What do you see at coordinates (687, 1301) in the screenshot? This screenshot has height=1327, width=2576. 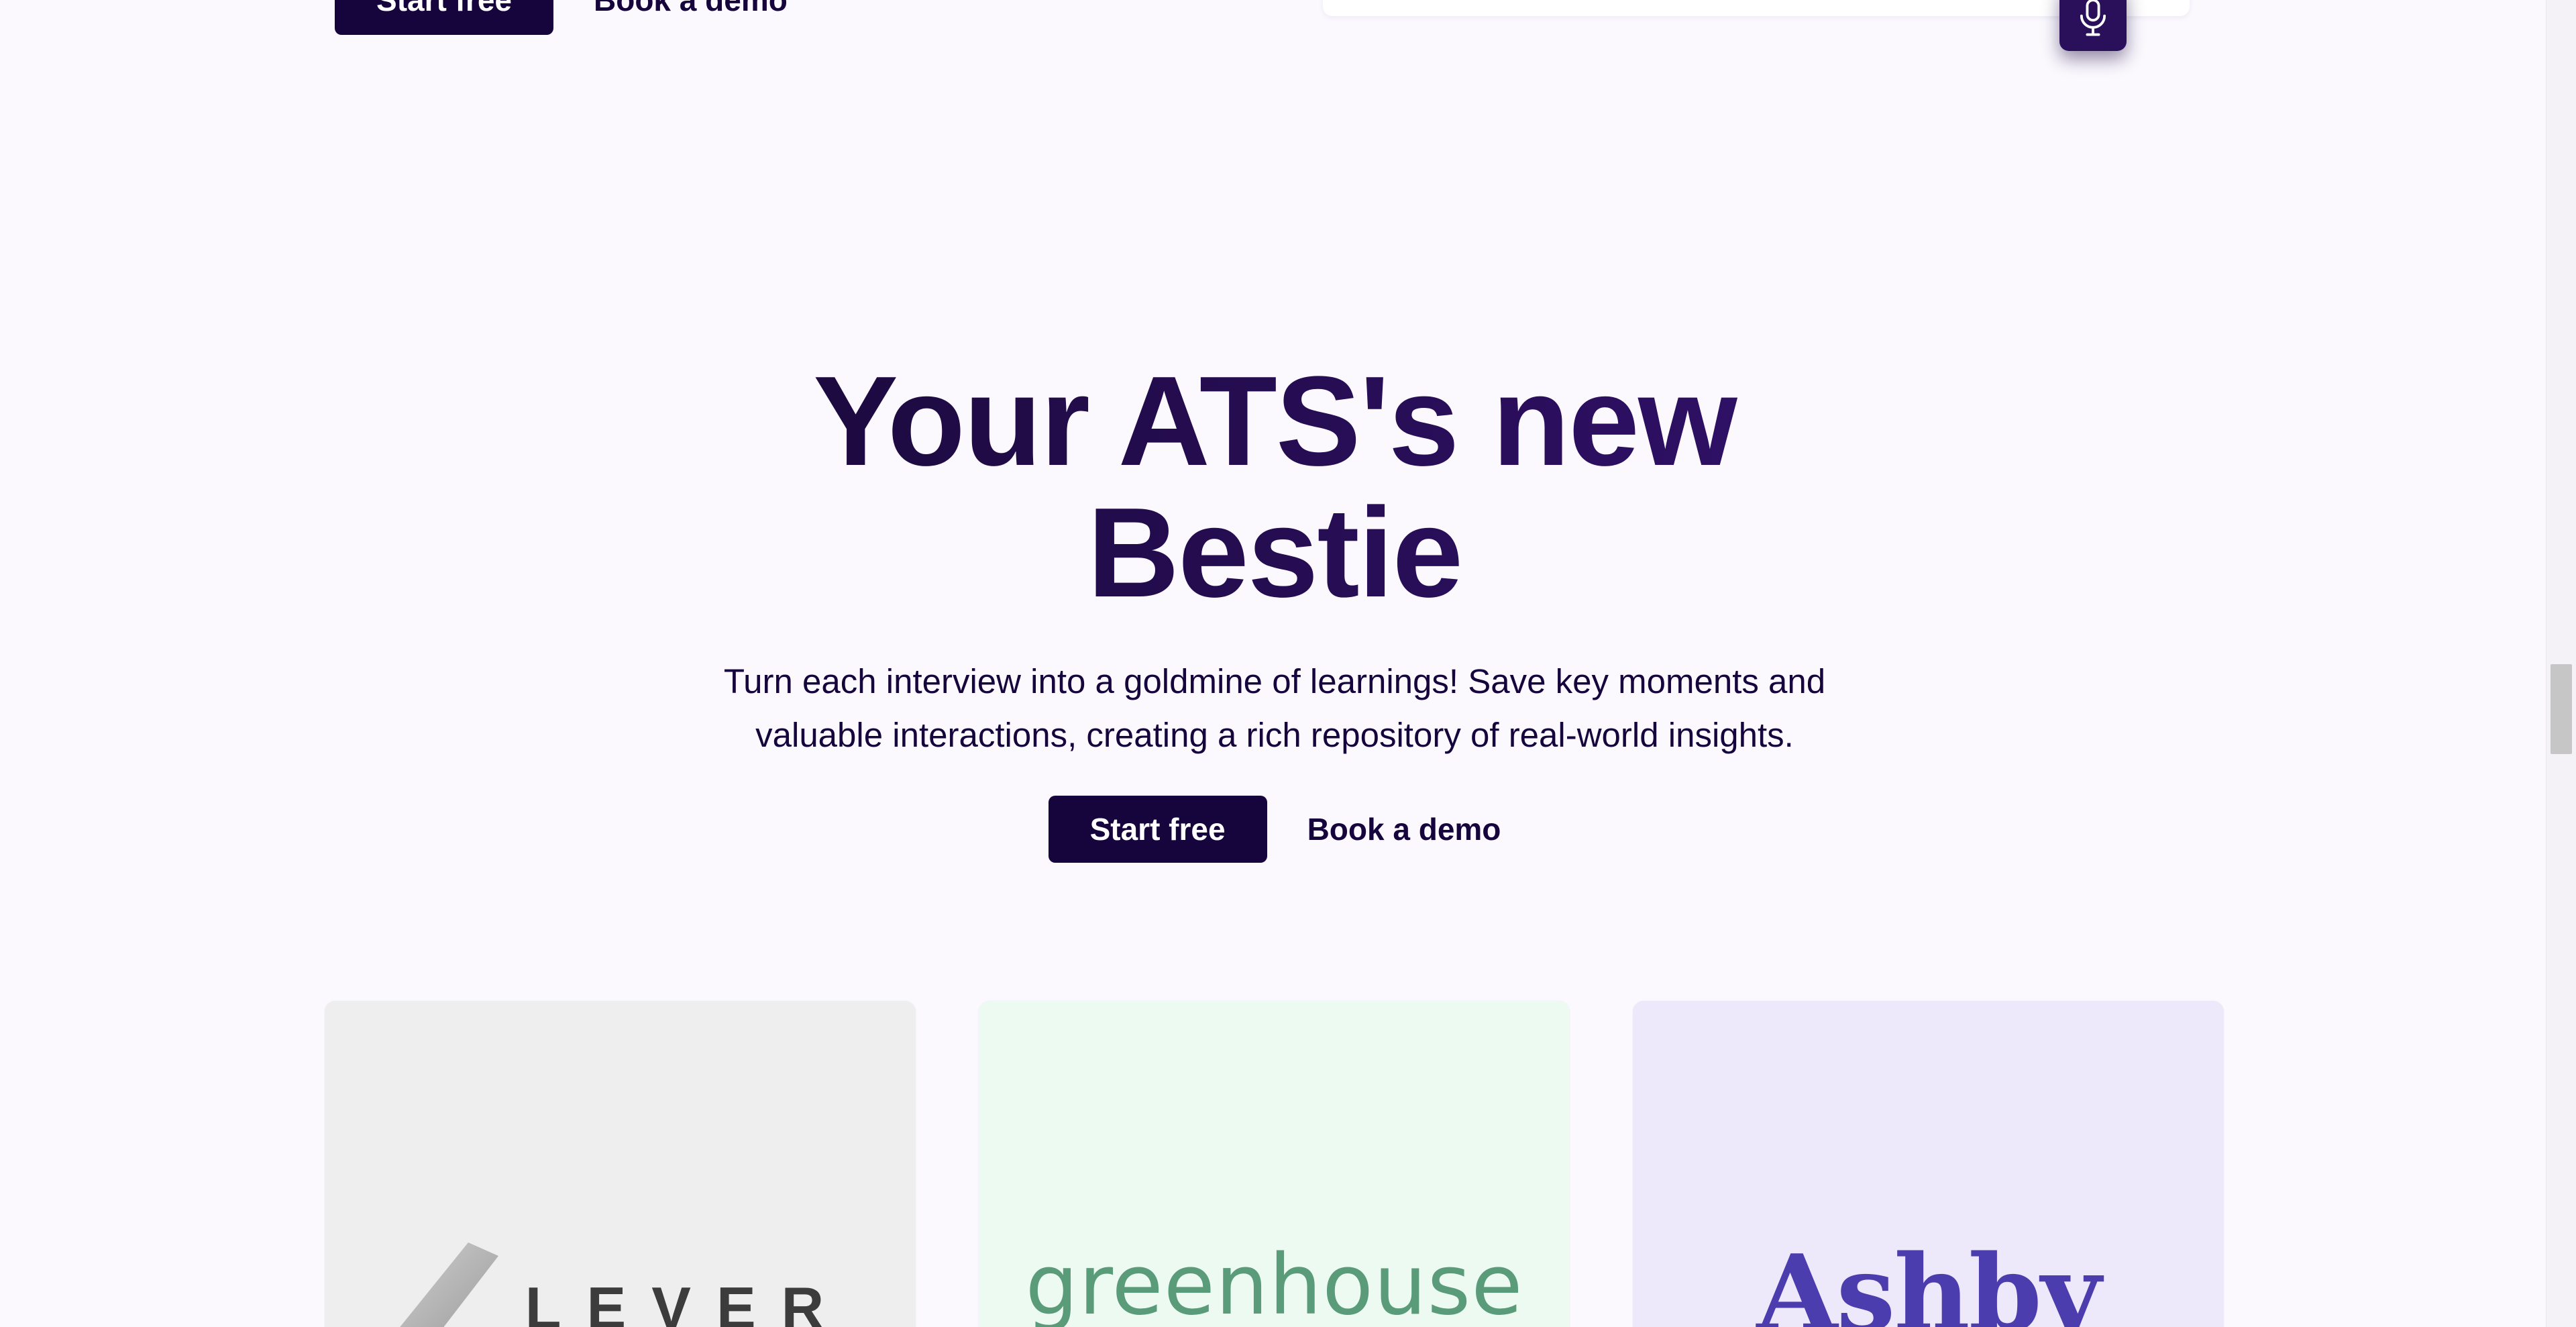 I see `lever-wordmark: LEVER` at bounding box center [687, 1301].